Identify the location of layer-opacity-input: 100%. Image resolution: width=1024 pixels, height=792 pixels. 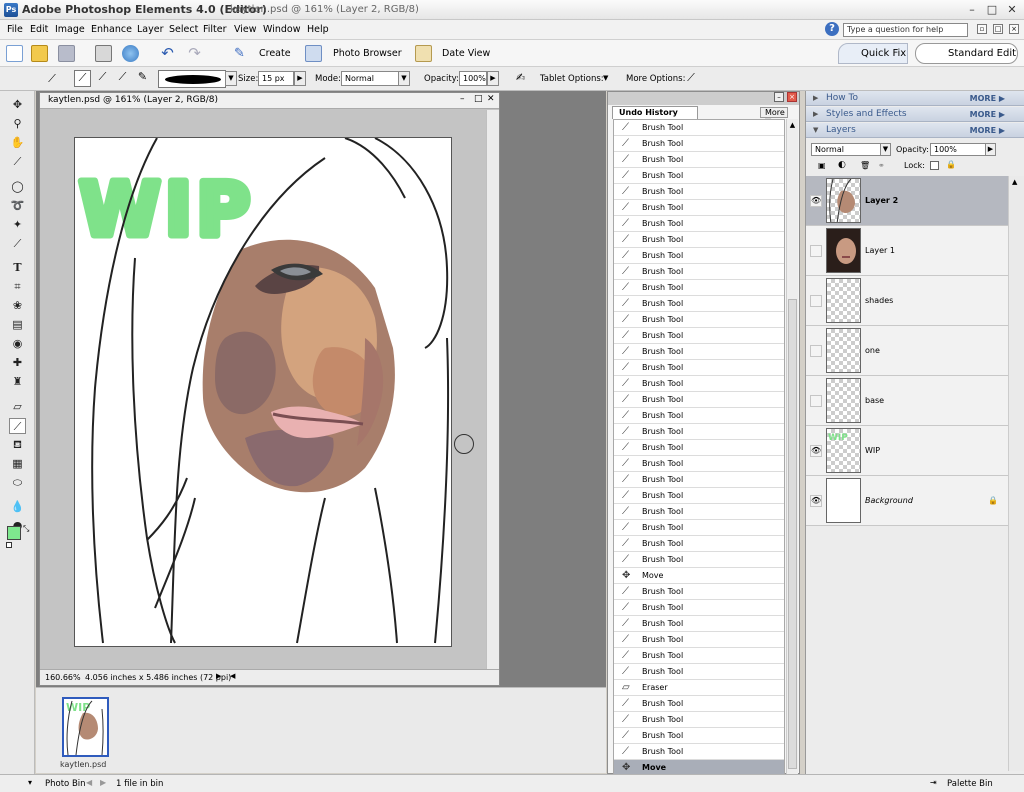
(958, 149).